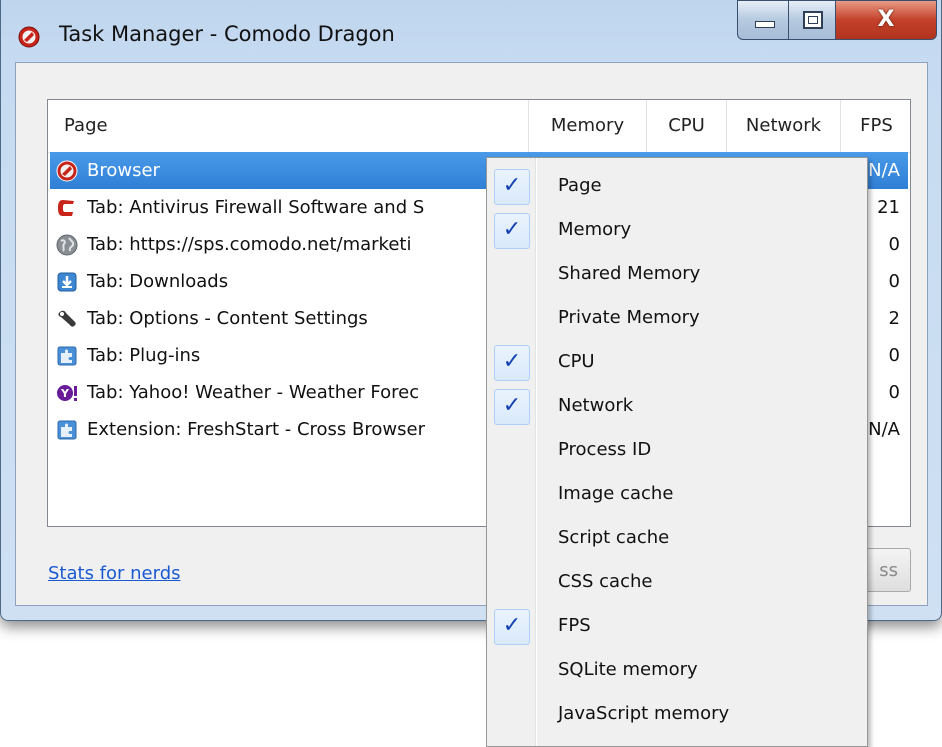  What do you see at coordinates (765, 24) in the screenshot?
I see `minimize-icon` at bounding box center [765, 24].